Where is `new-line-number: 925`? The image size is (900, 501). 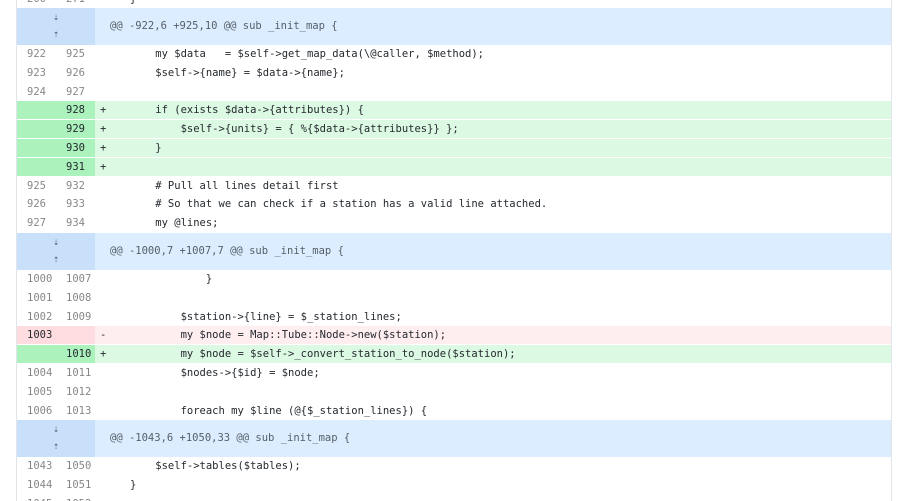 new-line-number: 925 is located at coordinates (85, 54).